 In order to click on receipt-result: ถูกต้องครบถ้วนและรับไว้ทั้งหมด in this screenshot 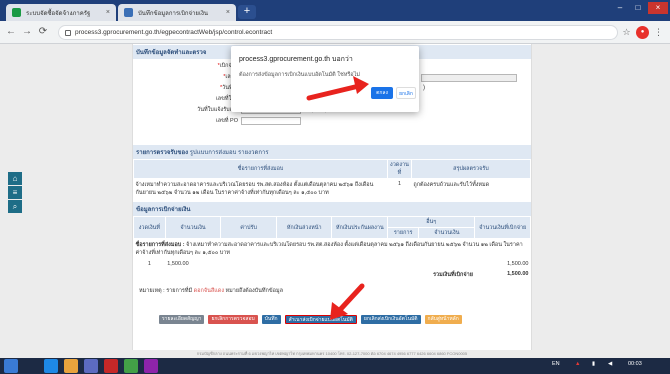, I will do `click(451, 185)`.